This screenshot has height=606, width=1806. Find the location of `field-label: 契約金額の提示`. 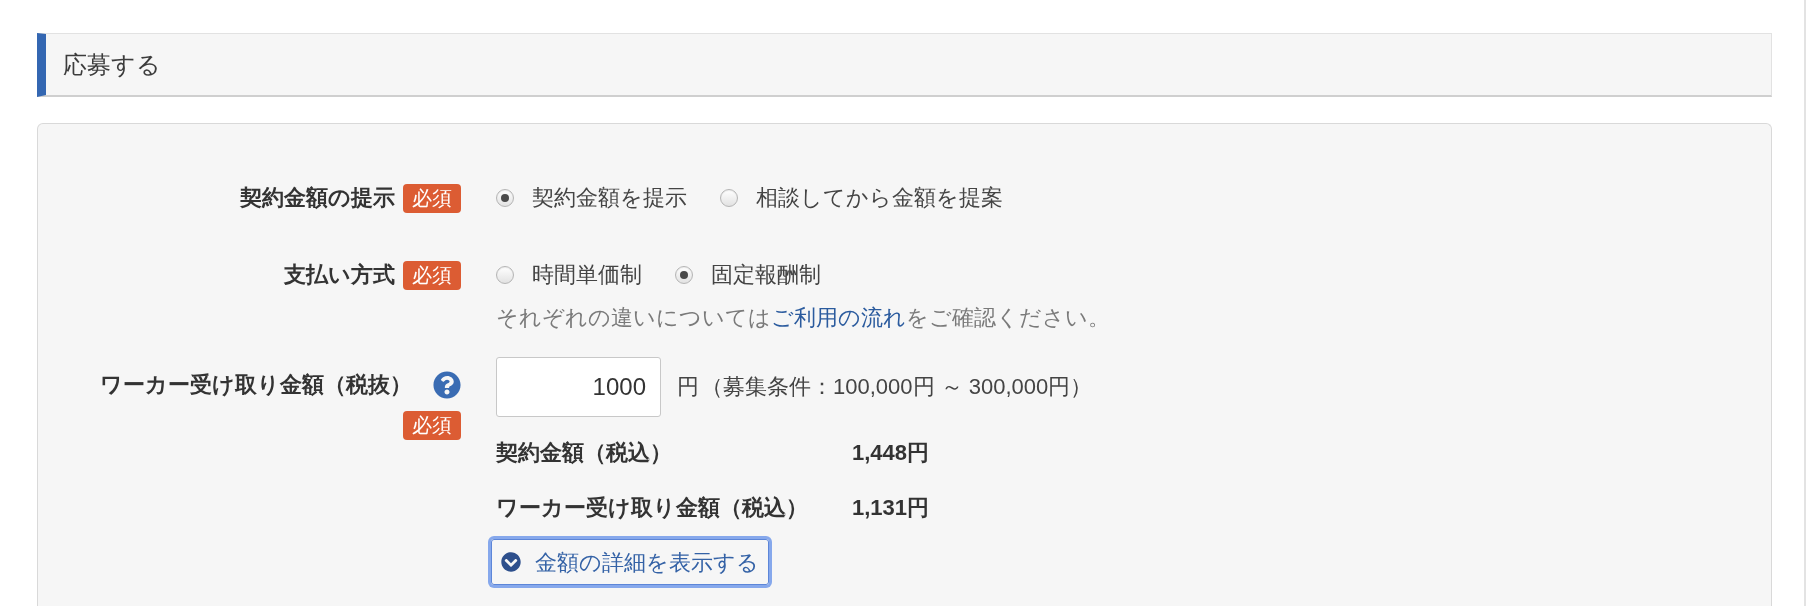

field-label: 契約金額の提示 is located at coordinates (317, 198).